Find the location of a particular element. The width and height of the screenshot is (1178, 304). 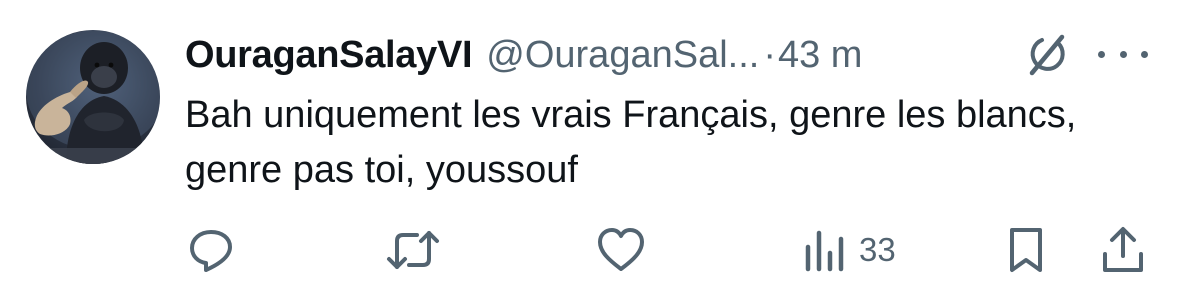

retweet-icon is located at coordinates (413, 250).